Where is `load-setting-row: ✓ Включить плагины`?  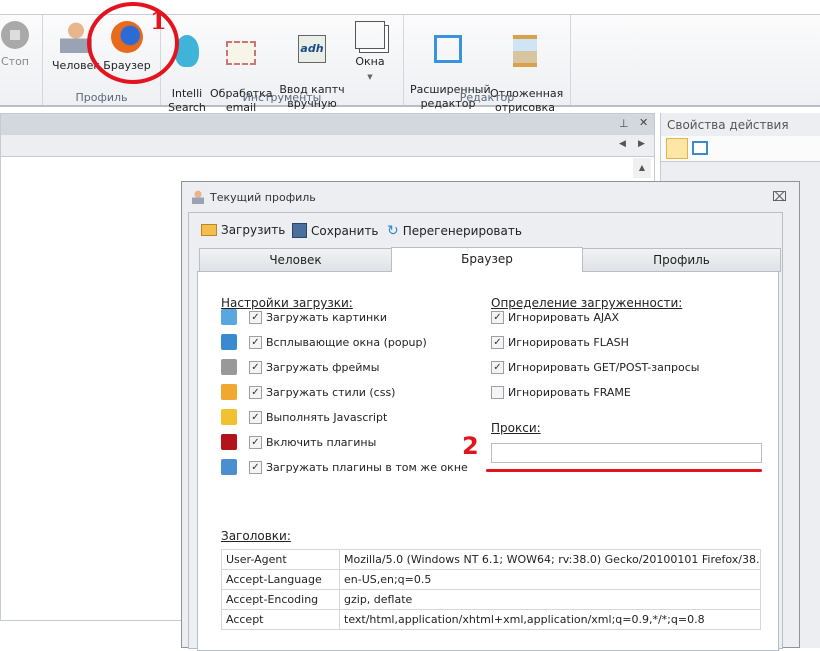 load-setting-row: ✓ Включить плагины is located at coordinates (298, 442).